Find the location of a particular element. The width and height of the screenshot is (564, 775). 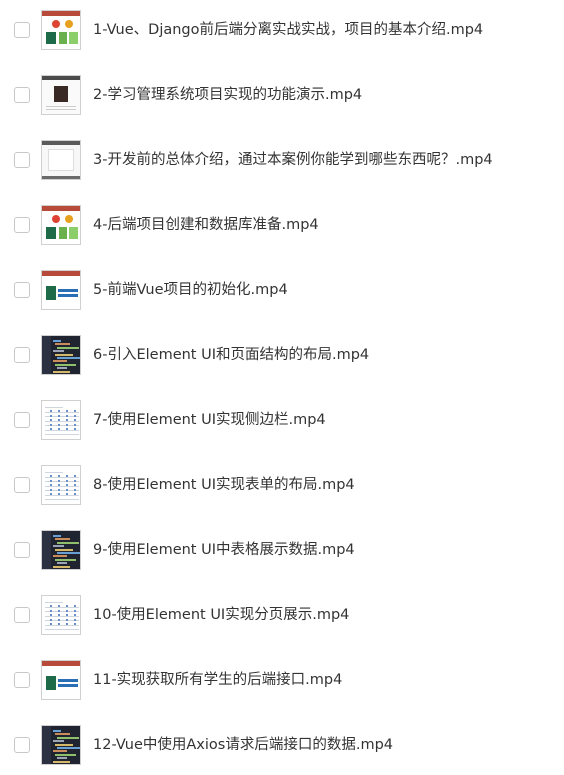

file-row: 6-引入Element UI和页面结构的布局.mp4 is located at coordinates (282, 357).